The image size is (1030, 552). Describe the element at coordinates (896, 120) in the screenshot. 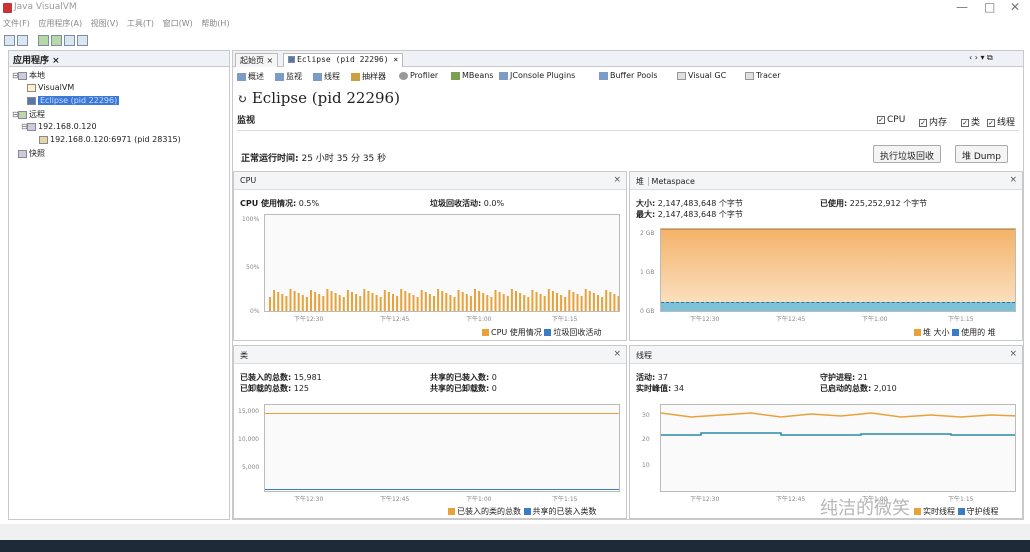

I see `checkbox-cpu-label: CPU` at that location.